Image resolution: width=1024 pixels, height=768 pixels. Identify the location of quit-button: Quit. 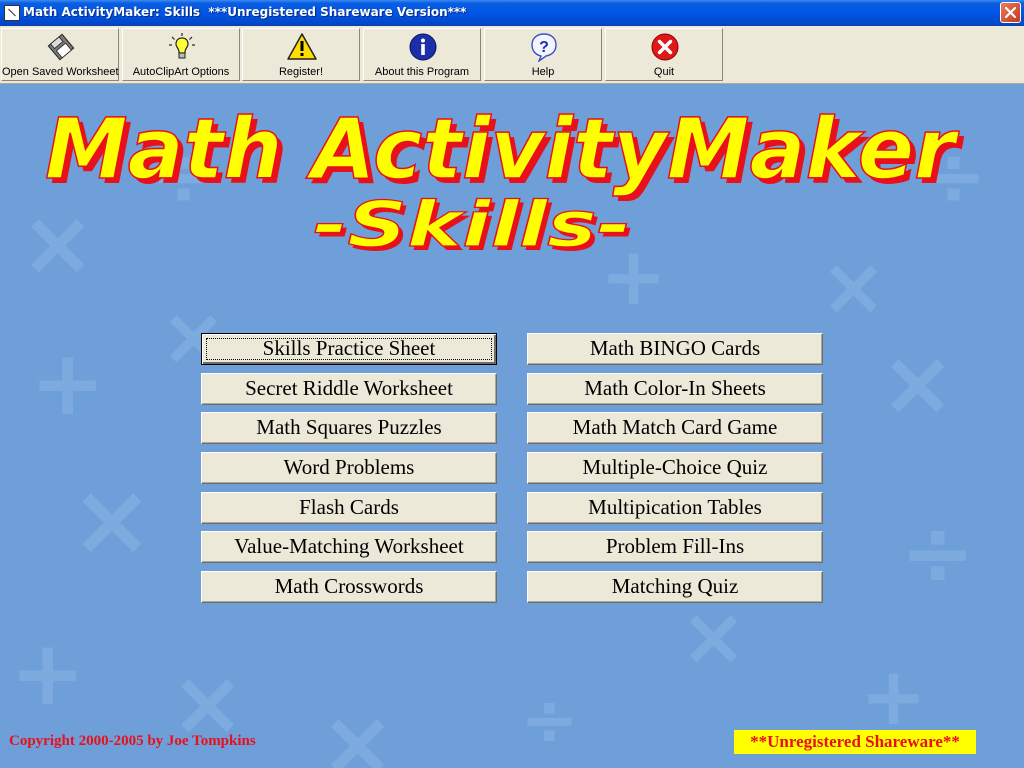
(664, 54).